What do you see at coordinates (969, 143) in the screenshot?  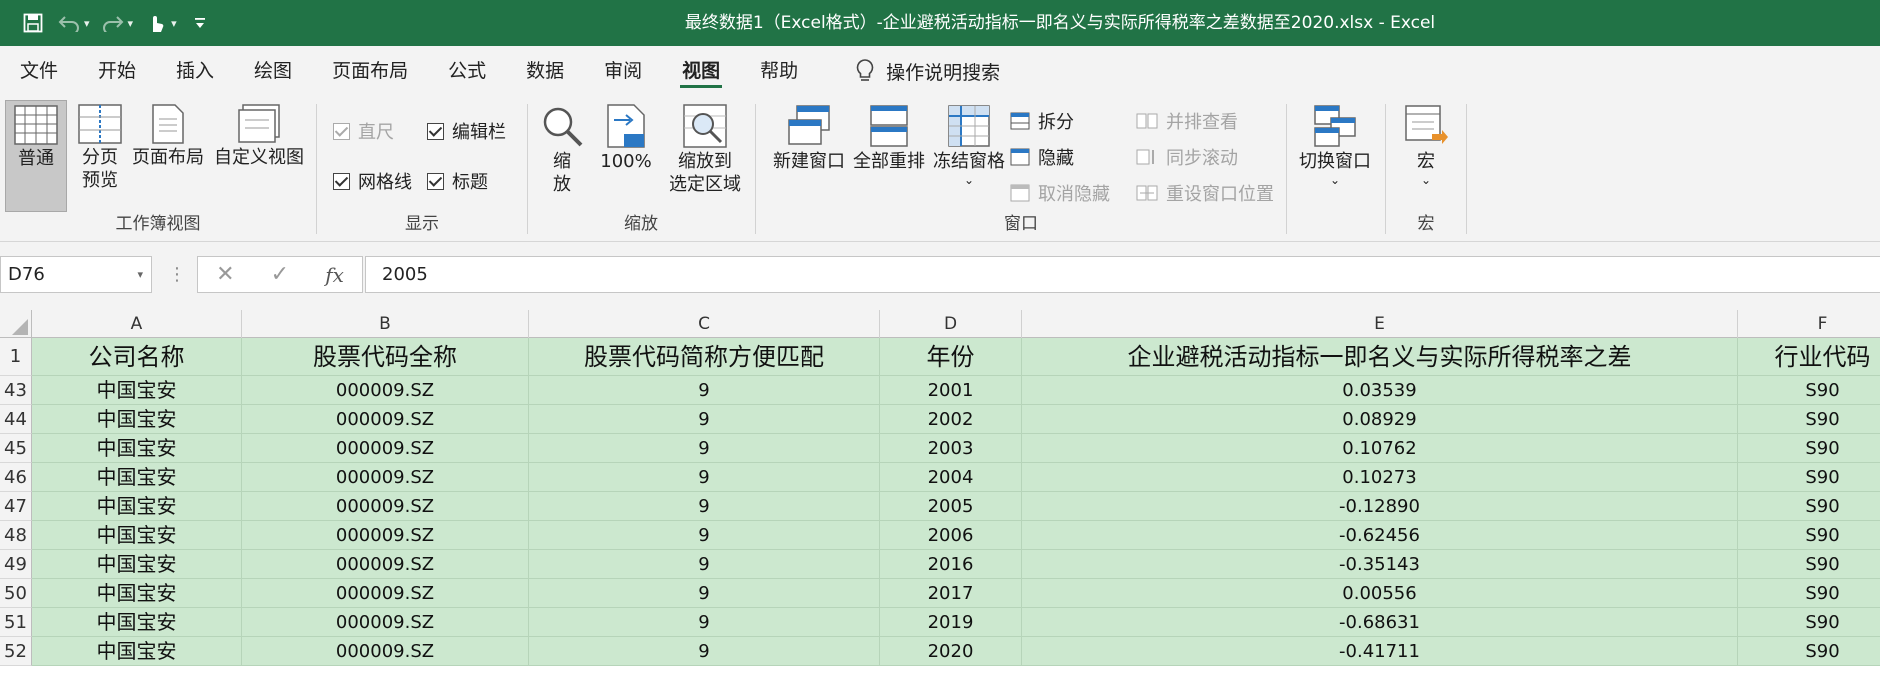 I see `freeze-panes-button: 冻结窗格 ⌄` at bounding box center [969, 143].